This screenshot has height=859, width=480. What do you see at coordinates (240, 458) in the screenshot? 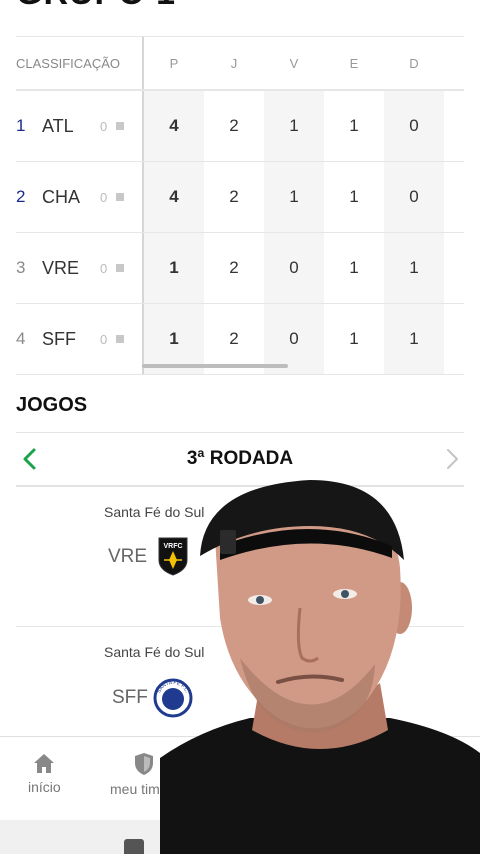
I see `round-title: 3ª RODADA` at bounding box center [240, 458].